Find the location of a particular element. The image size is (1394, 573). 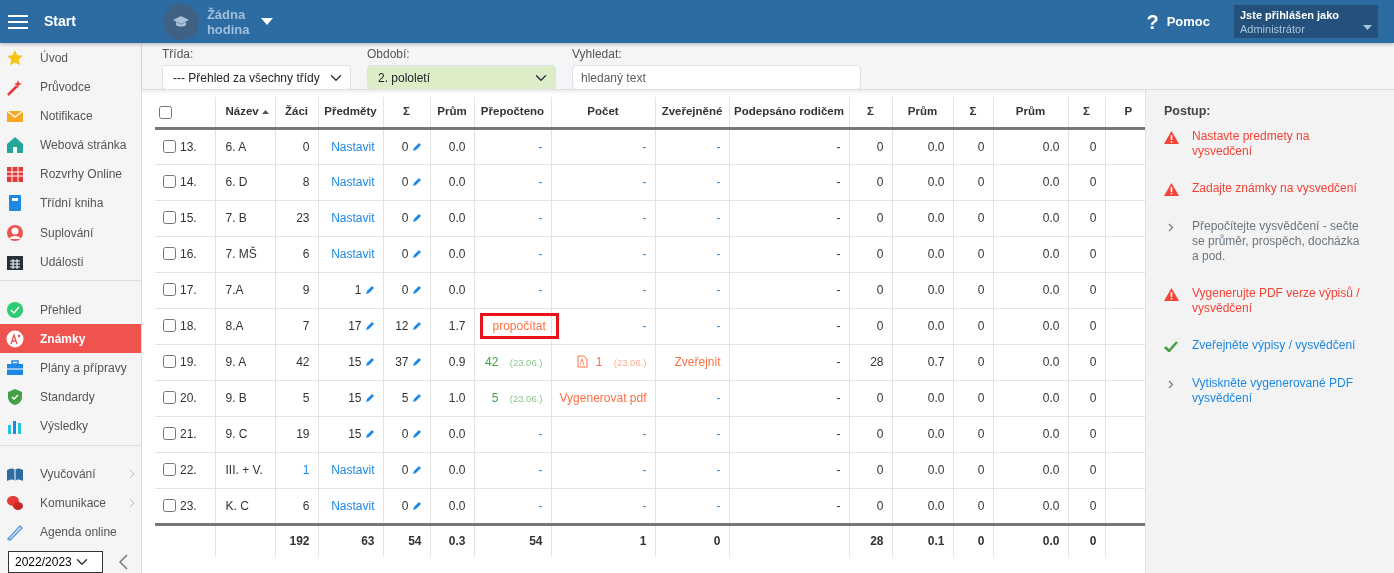

sidebar-item: Komunikace is located at coordinates (70, 503).